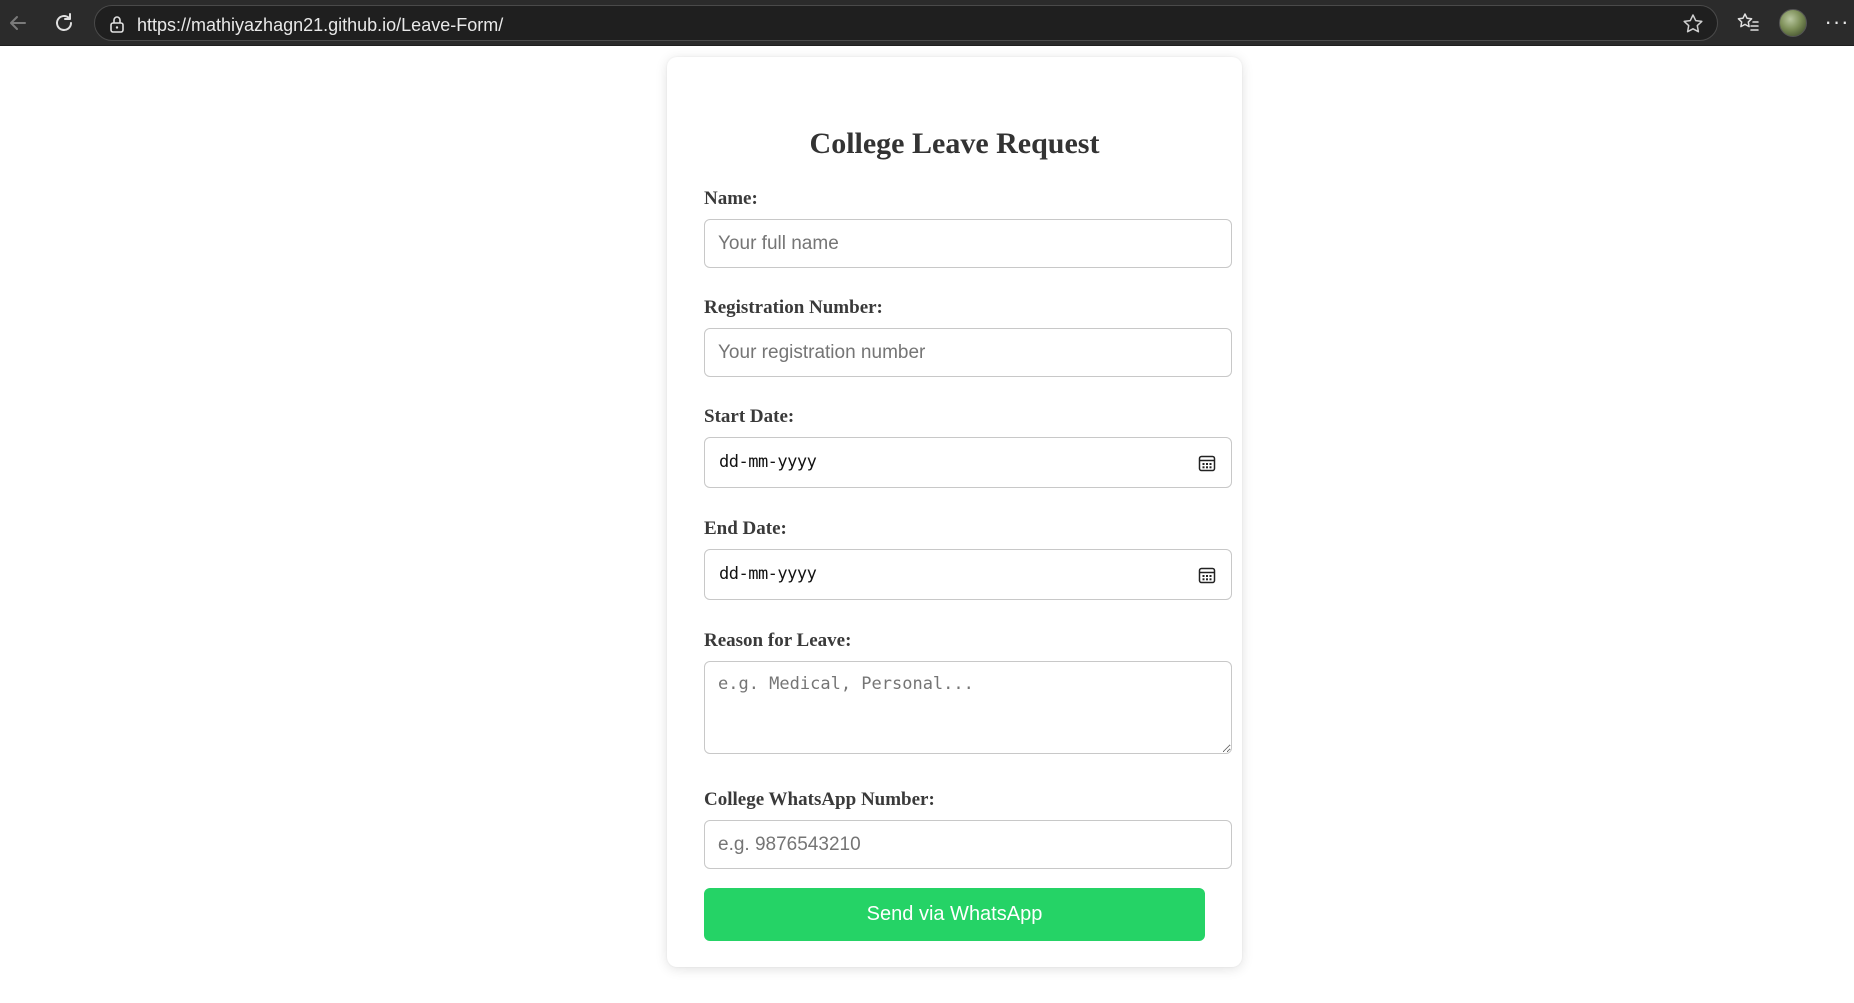 This screenshot has width=1854, height=1003. What do you see at coordinates (778, 640) in the screenshot?
I see `reason-label: Reason for Leave:` at bounding box center [778, 640].